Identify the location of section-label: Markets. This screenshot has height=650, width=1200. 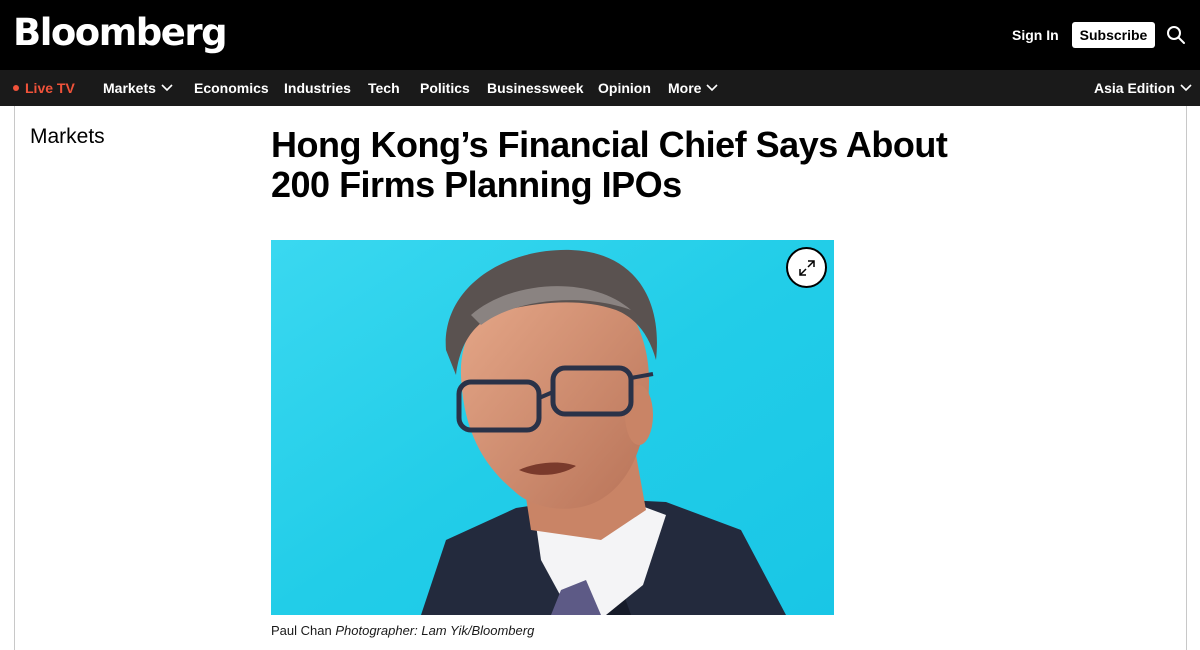
(67, 137).